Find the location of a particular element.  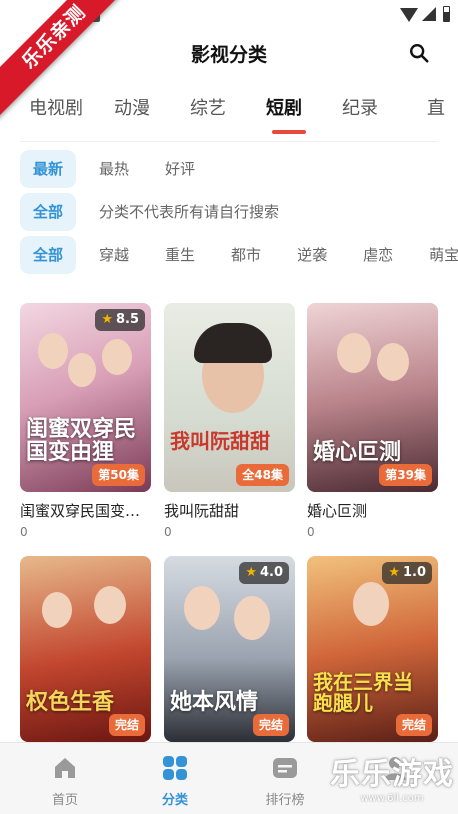

watermark-url: www.6ll.com is located at coordinates (392, 798).